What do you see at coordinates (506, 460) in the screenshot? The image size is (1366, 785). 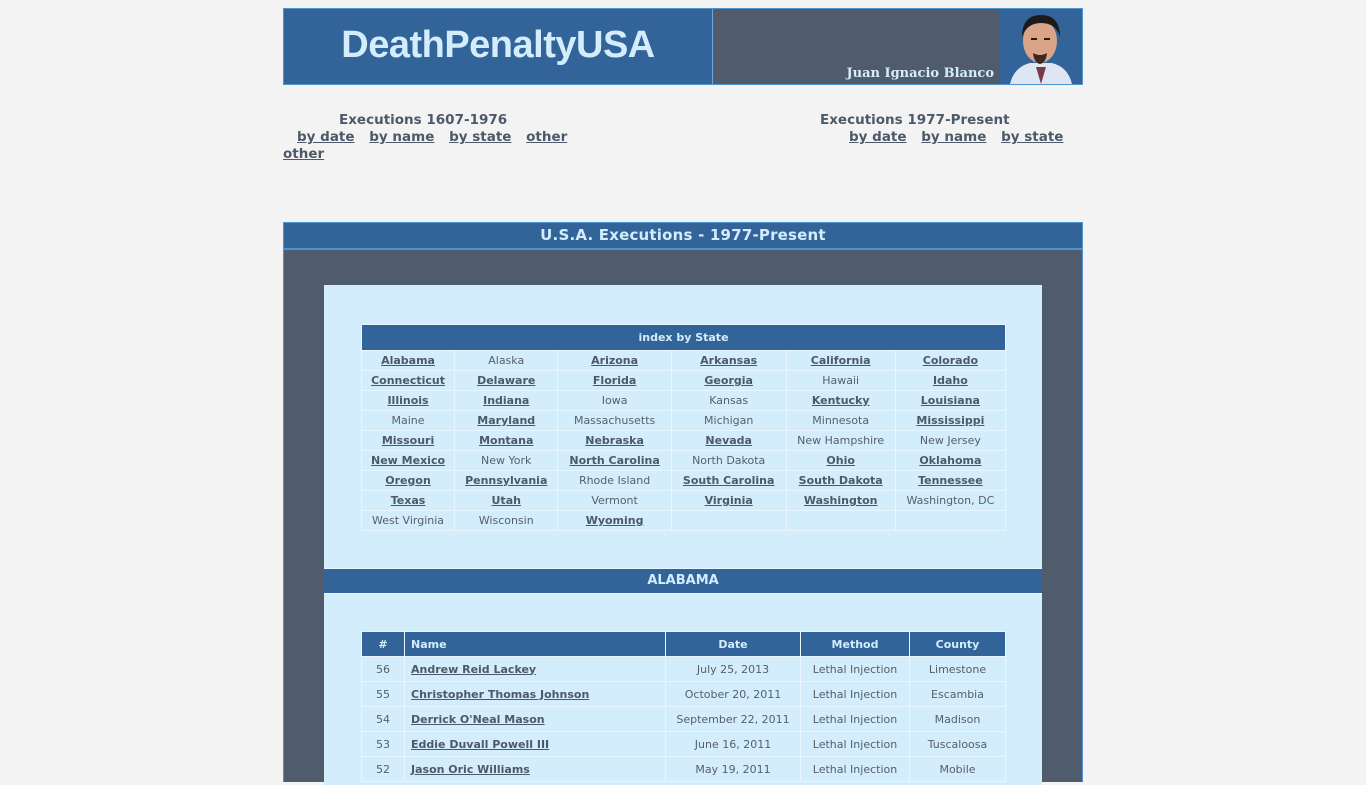 I see `state-index-cell: New York` at bounding box center [506, 460].